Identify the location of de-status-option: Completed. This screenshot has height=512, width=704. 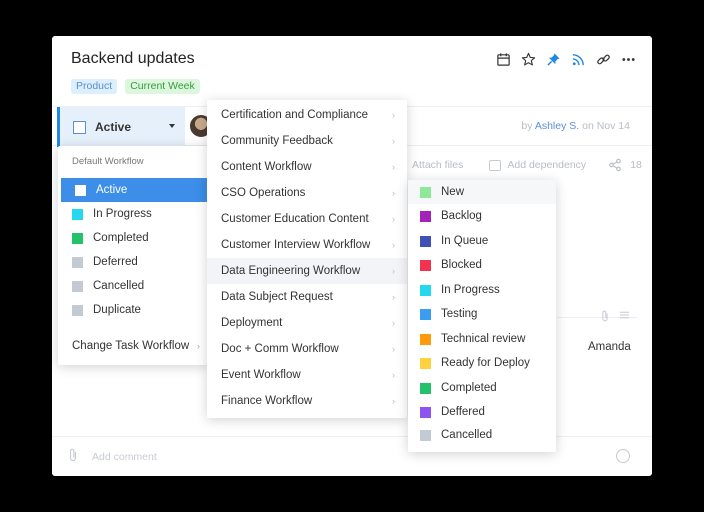
(482, 388).